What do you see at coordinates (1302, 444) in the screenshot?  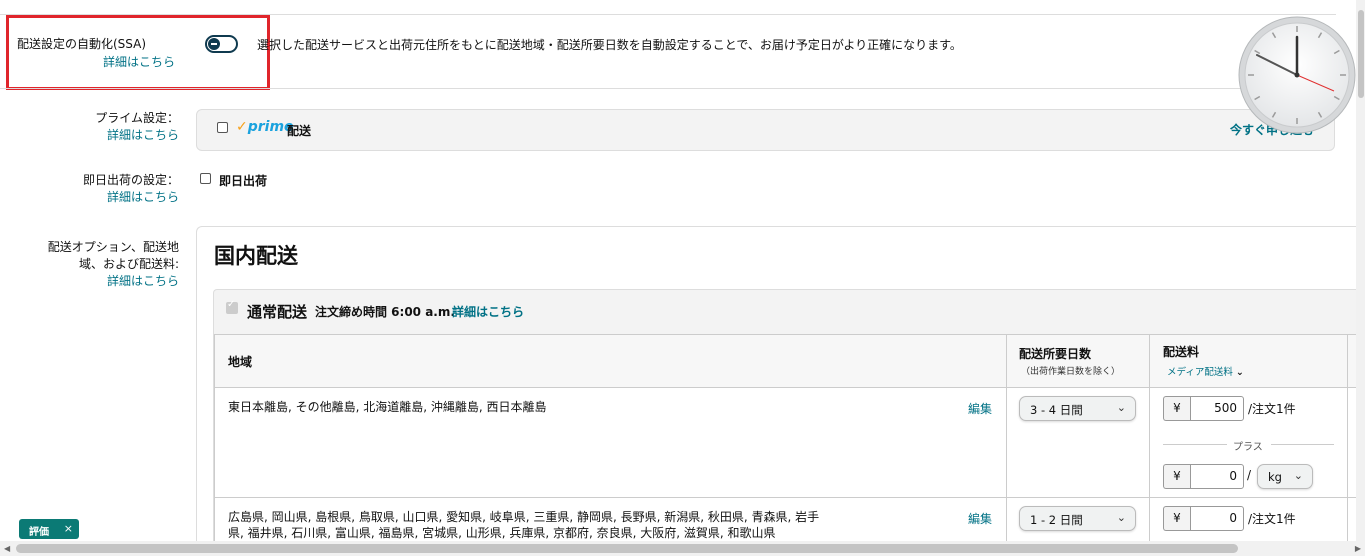 I see `plus-divider-right` at bounding box center [1302, 444].